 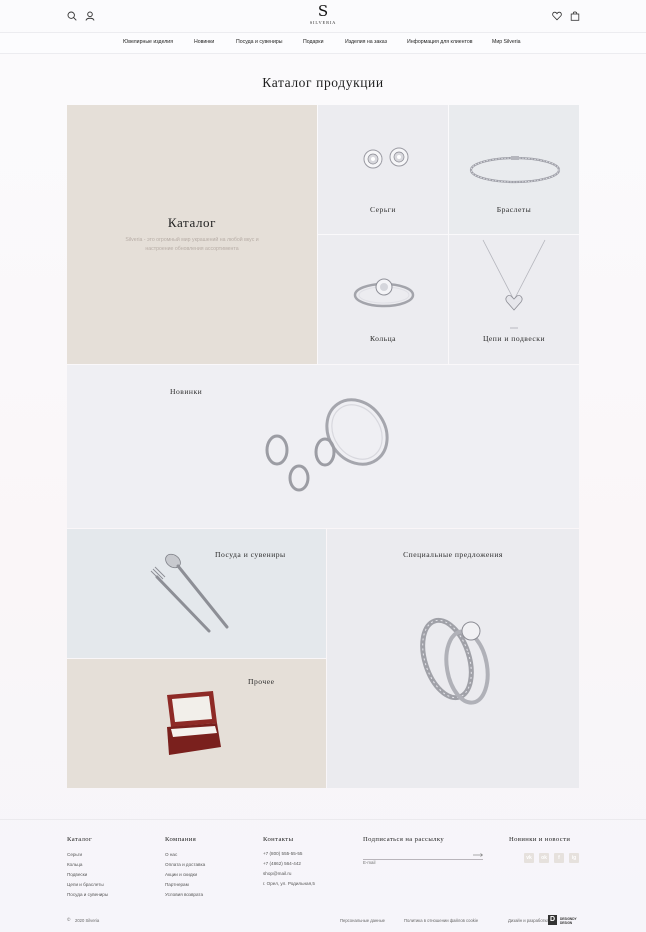 I want to click on user-icon, so click(x=90, y=16).